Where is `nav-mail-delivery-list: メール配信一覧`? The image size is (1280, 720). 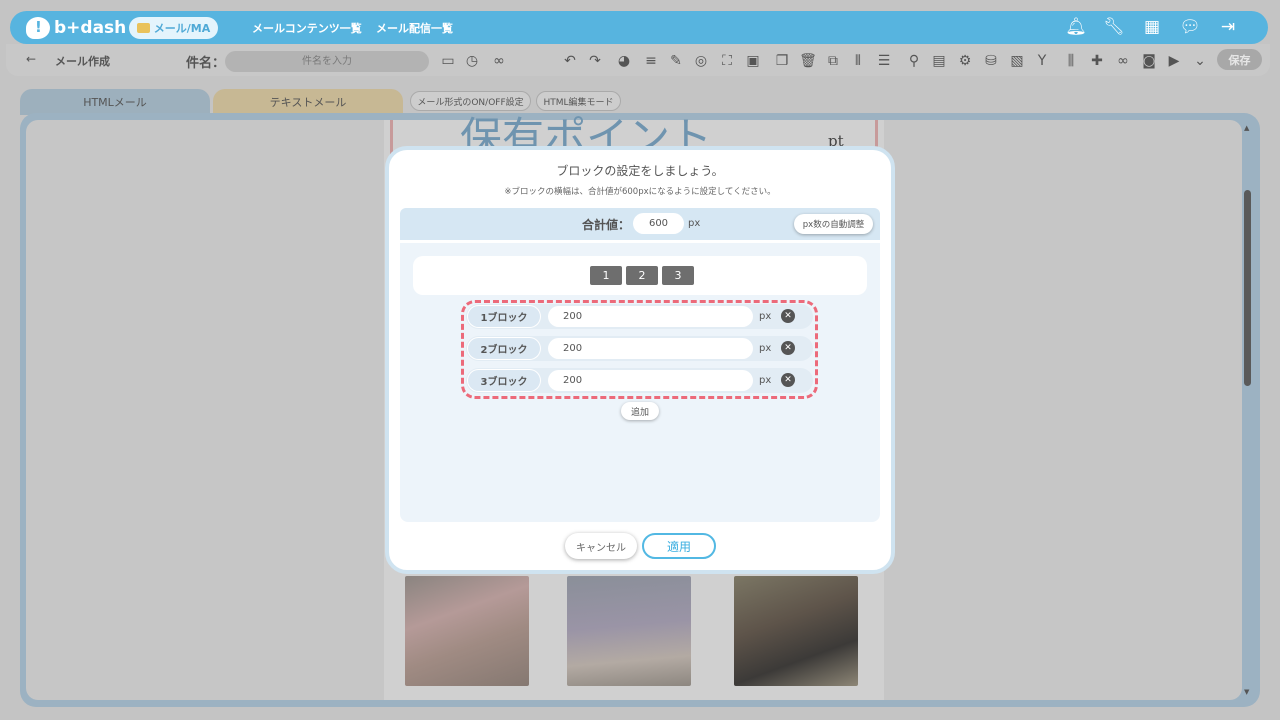
nav-mail-delivery-list: メール配信一覧 is located at coordinates (414, 28).